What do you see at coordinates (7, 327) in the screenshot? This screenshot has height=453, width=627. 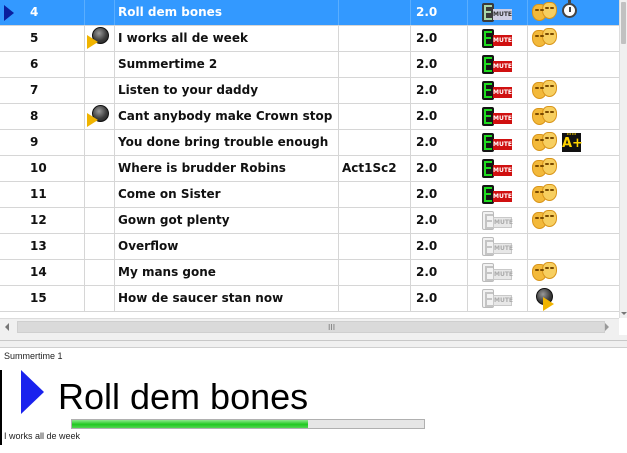 I see `scroll-left-arrow-icon` at bounding box center [7, 327].